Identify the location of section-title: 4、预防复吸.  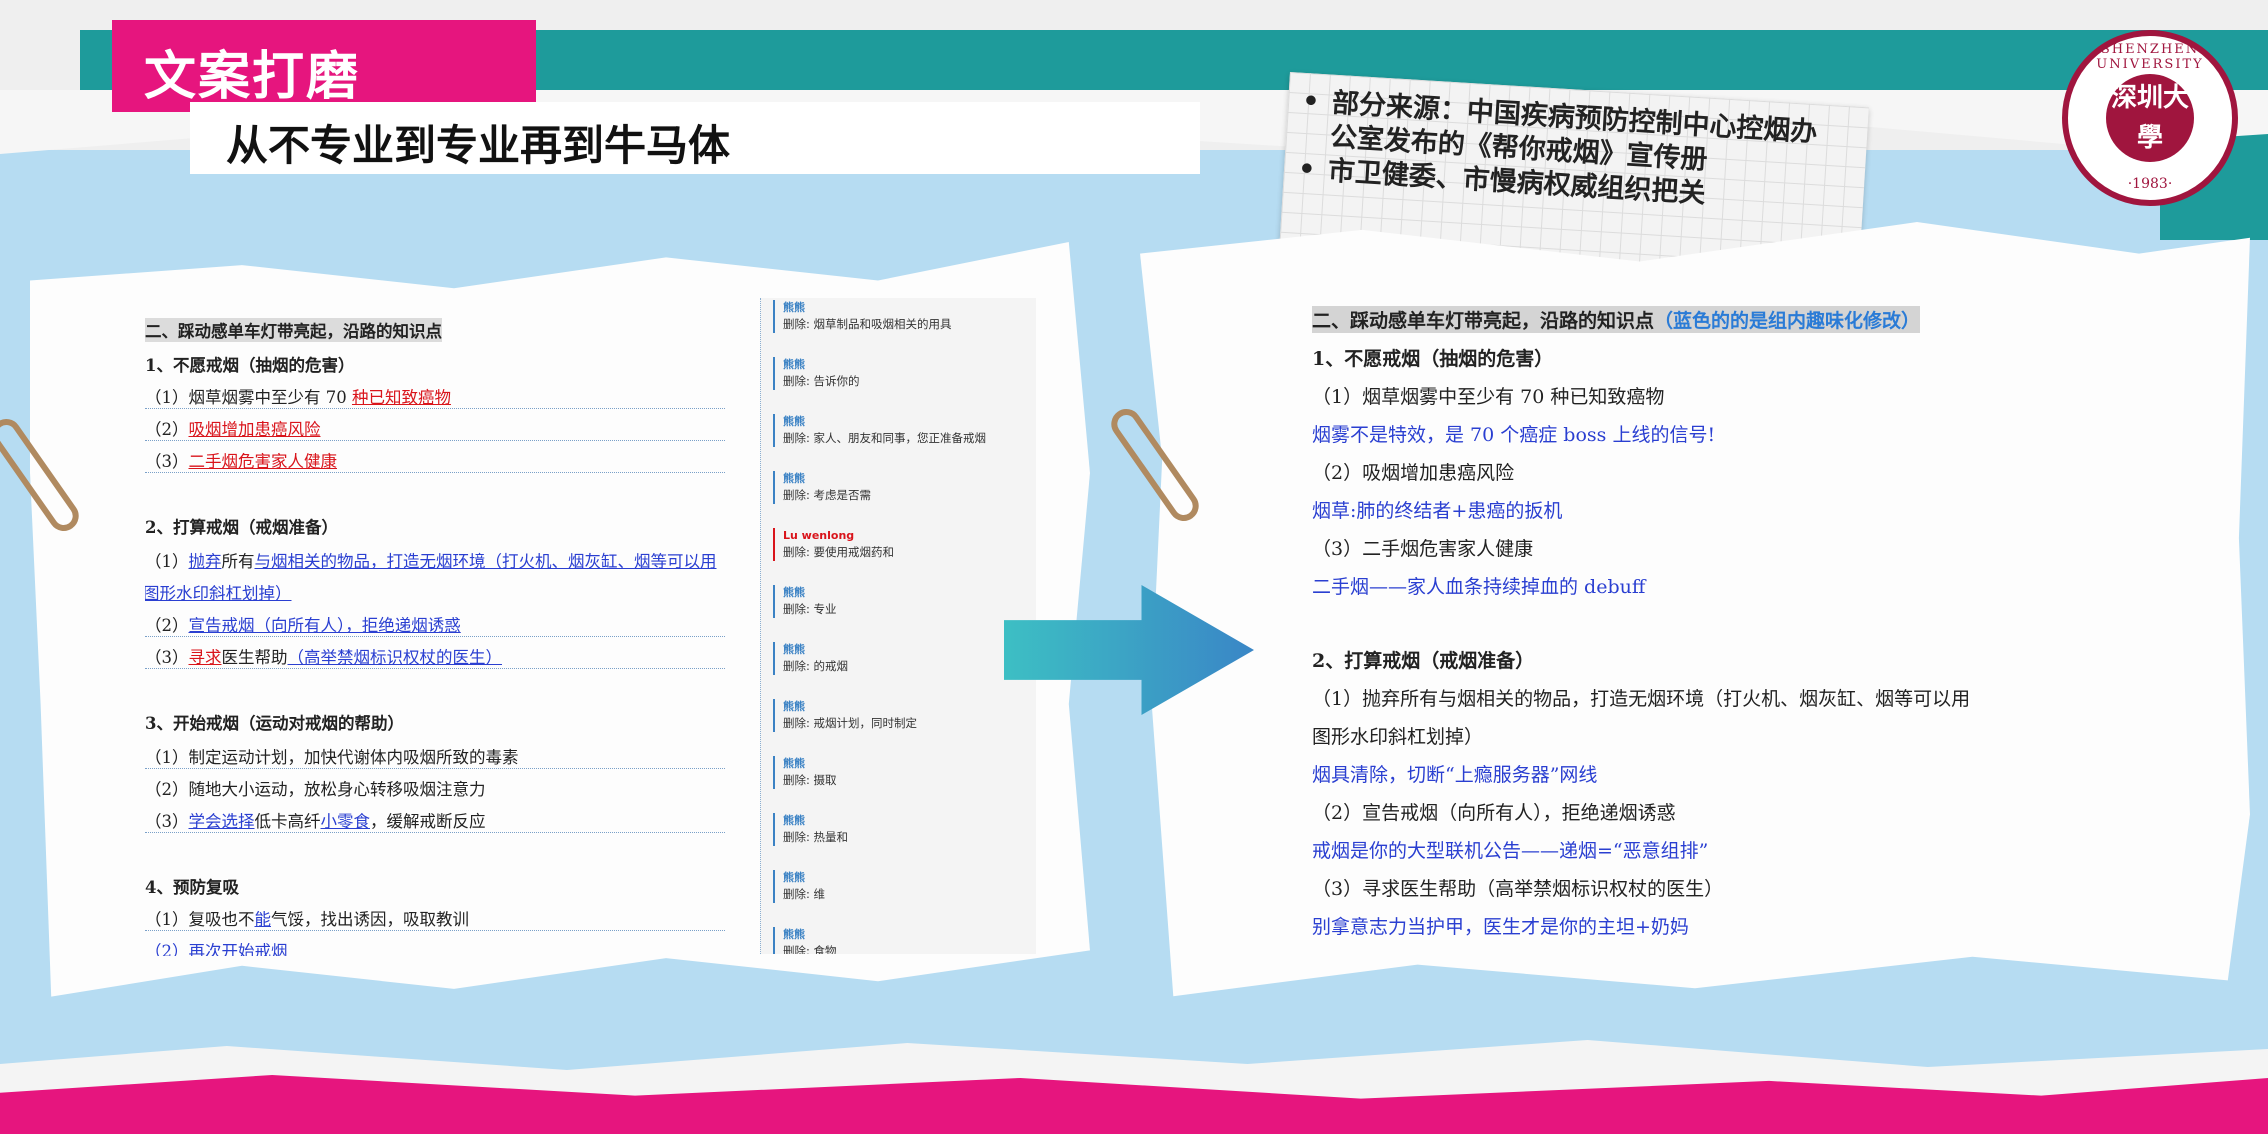
(192, 887).